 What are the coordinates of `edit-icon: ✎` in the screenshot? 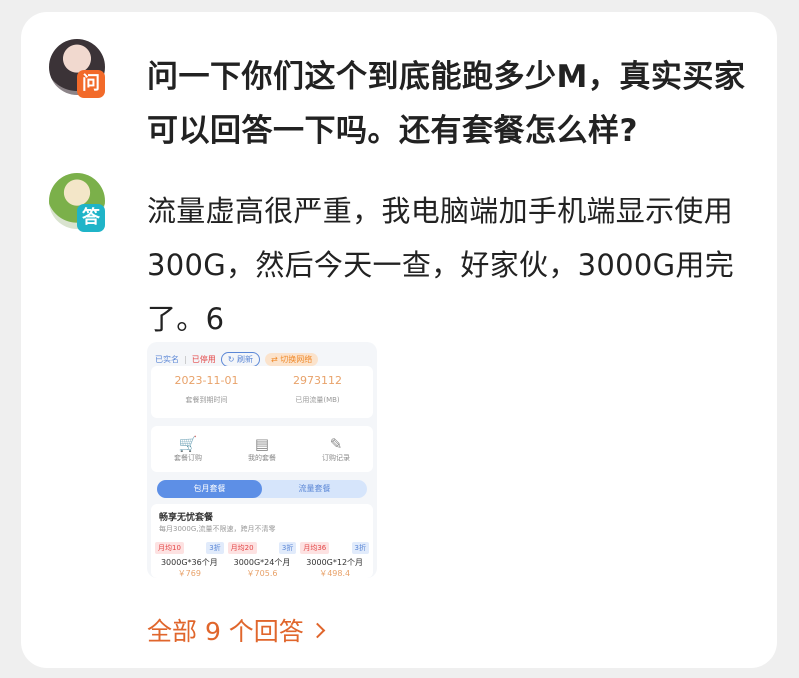 It's located at (336, 444).